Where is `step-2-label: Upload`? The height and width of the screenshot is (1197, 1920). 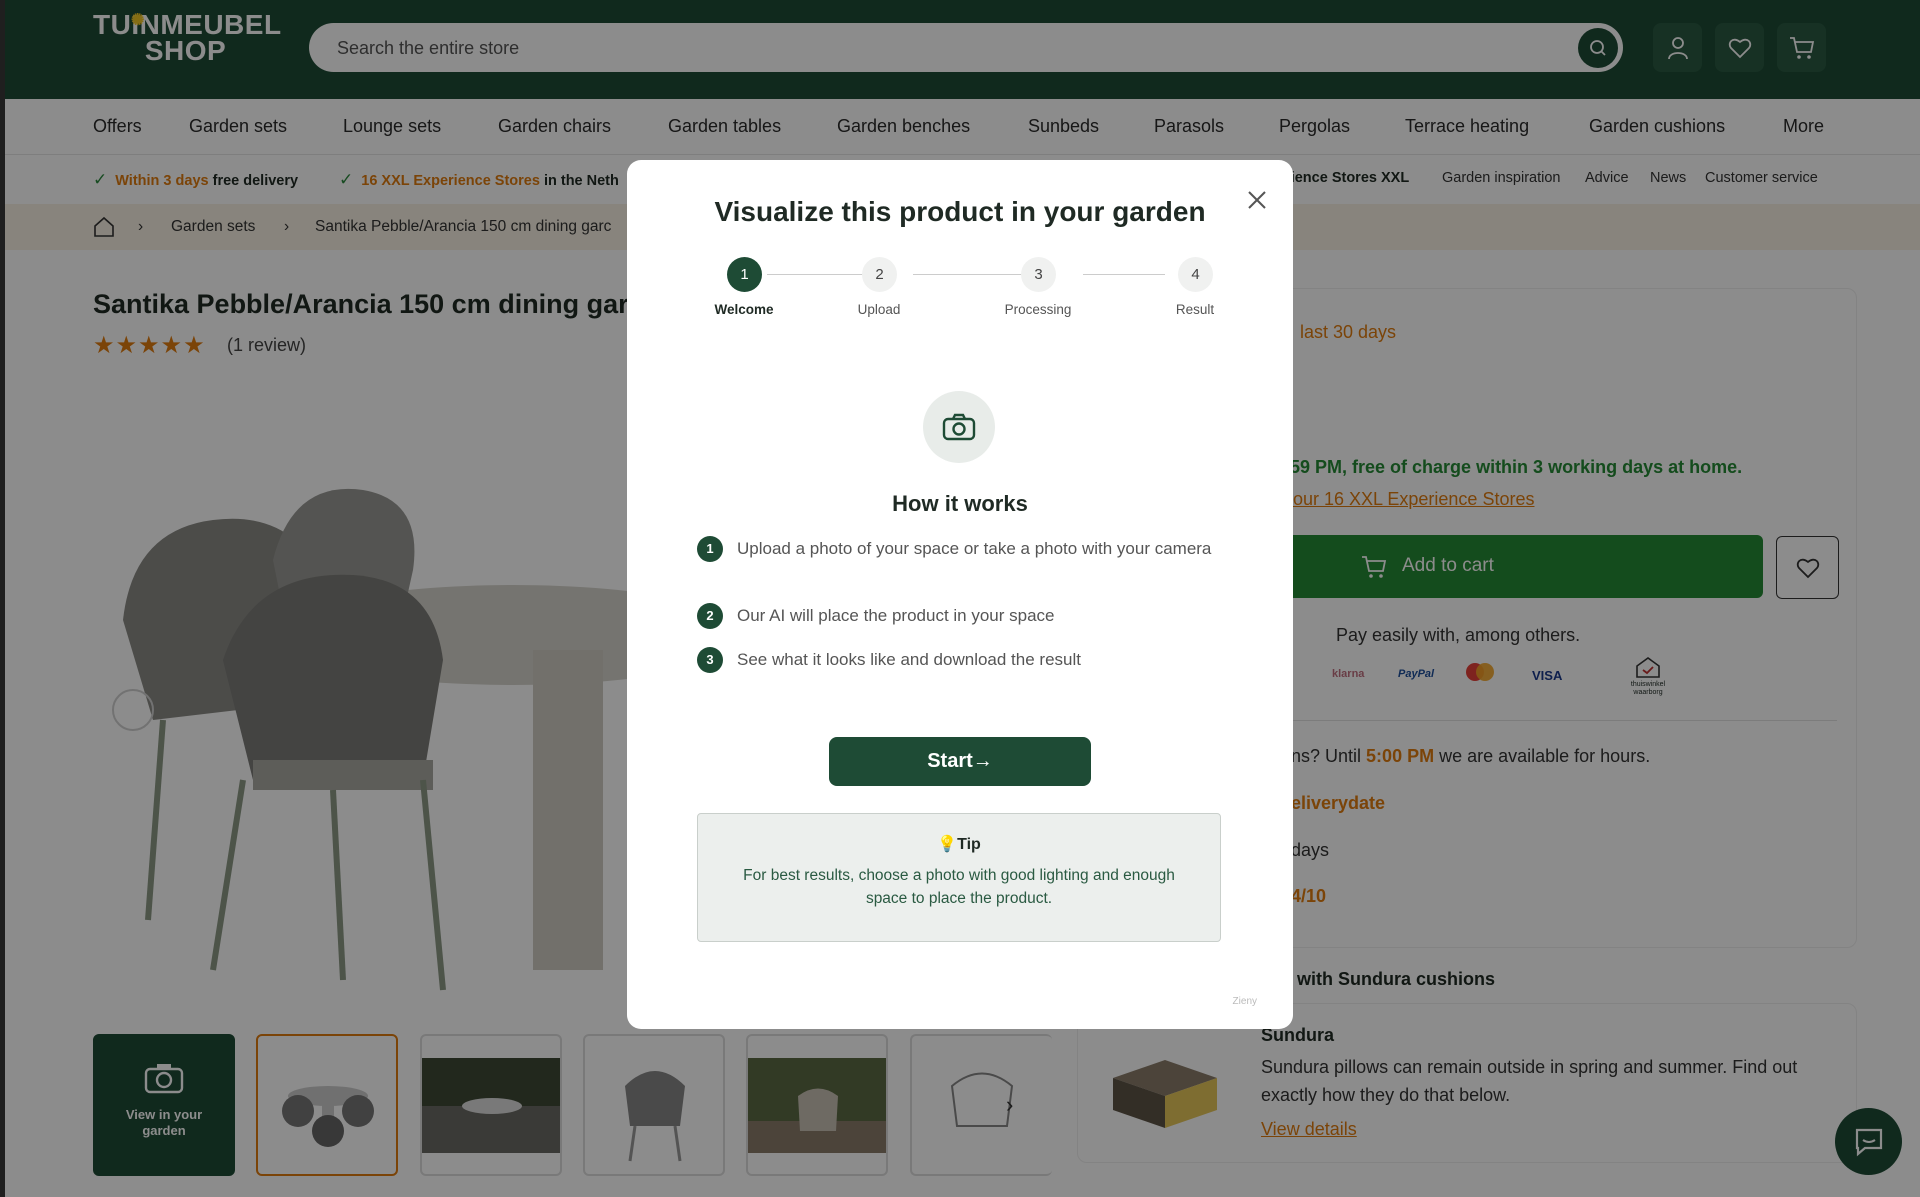 step-2-label: Upload is located at coordinates (879, 309).